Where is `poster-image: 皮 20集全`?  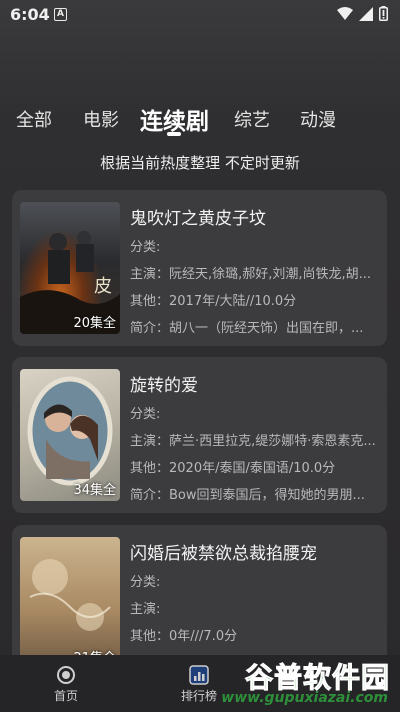 poster-image: 皮 20集全 is located at coordinates (70, 268).